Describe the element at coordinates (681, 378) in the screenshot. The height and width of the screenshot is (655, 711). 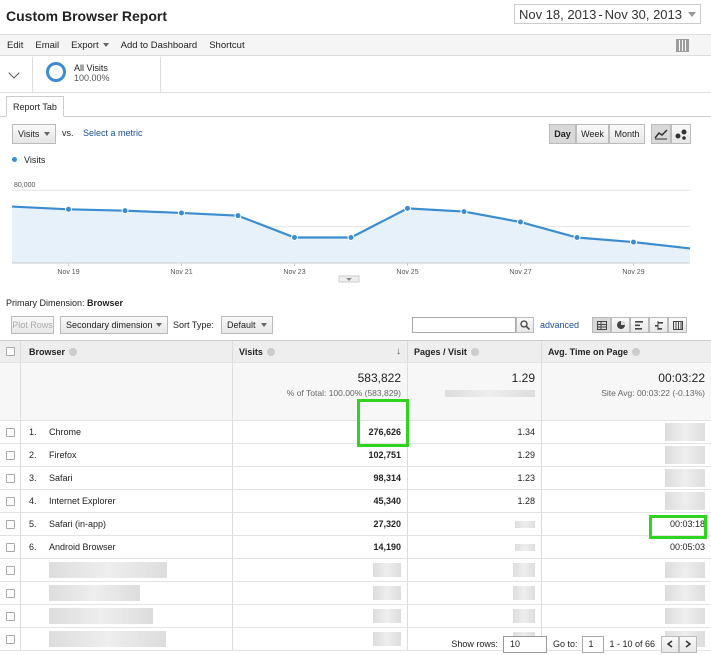
I see `total-avg-time: 00:03:22` at that location.